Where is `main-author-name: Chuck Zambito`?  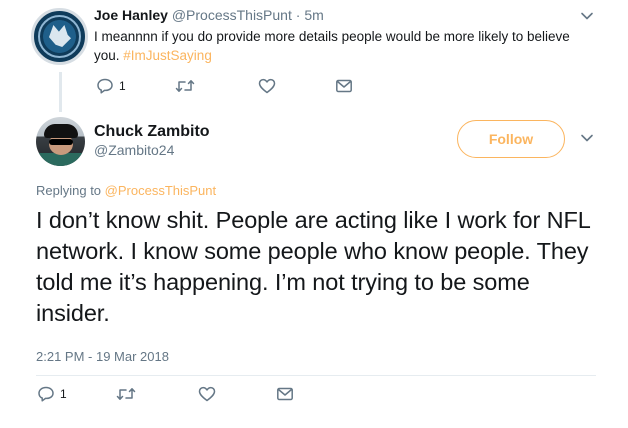 main-author-name: Chuck Zambito is located at coordinates (152, 132).